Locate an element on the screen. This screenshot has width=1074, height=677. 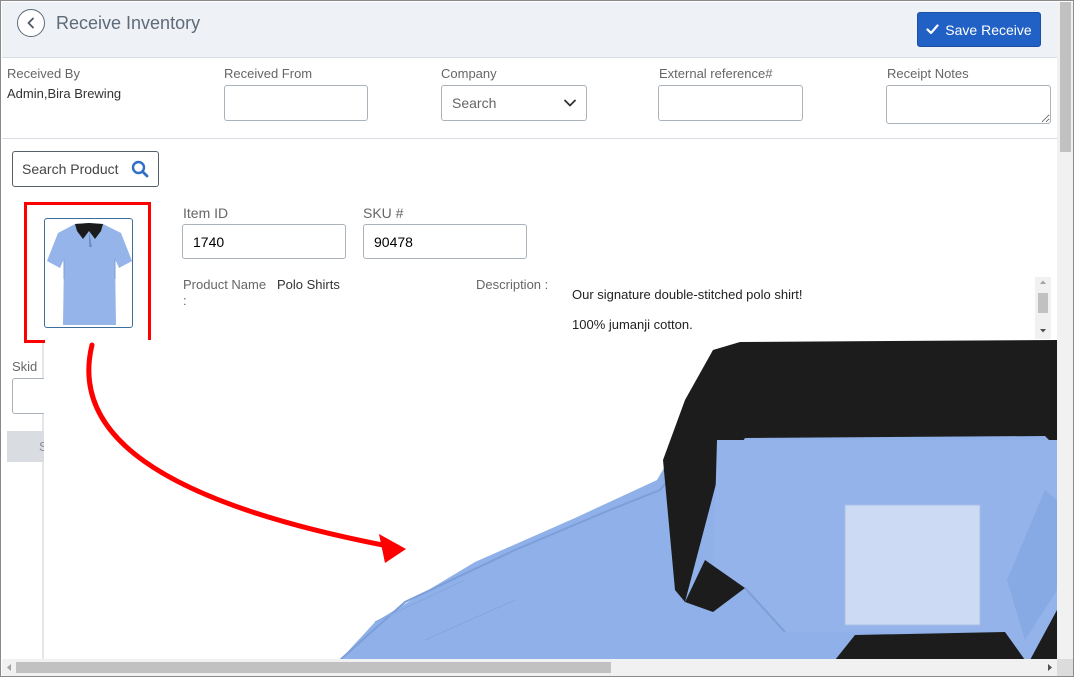
check-icon is located at coordinates (932, 29).